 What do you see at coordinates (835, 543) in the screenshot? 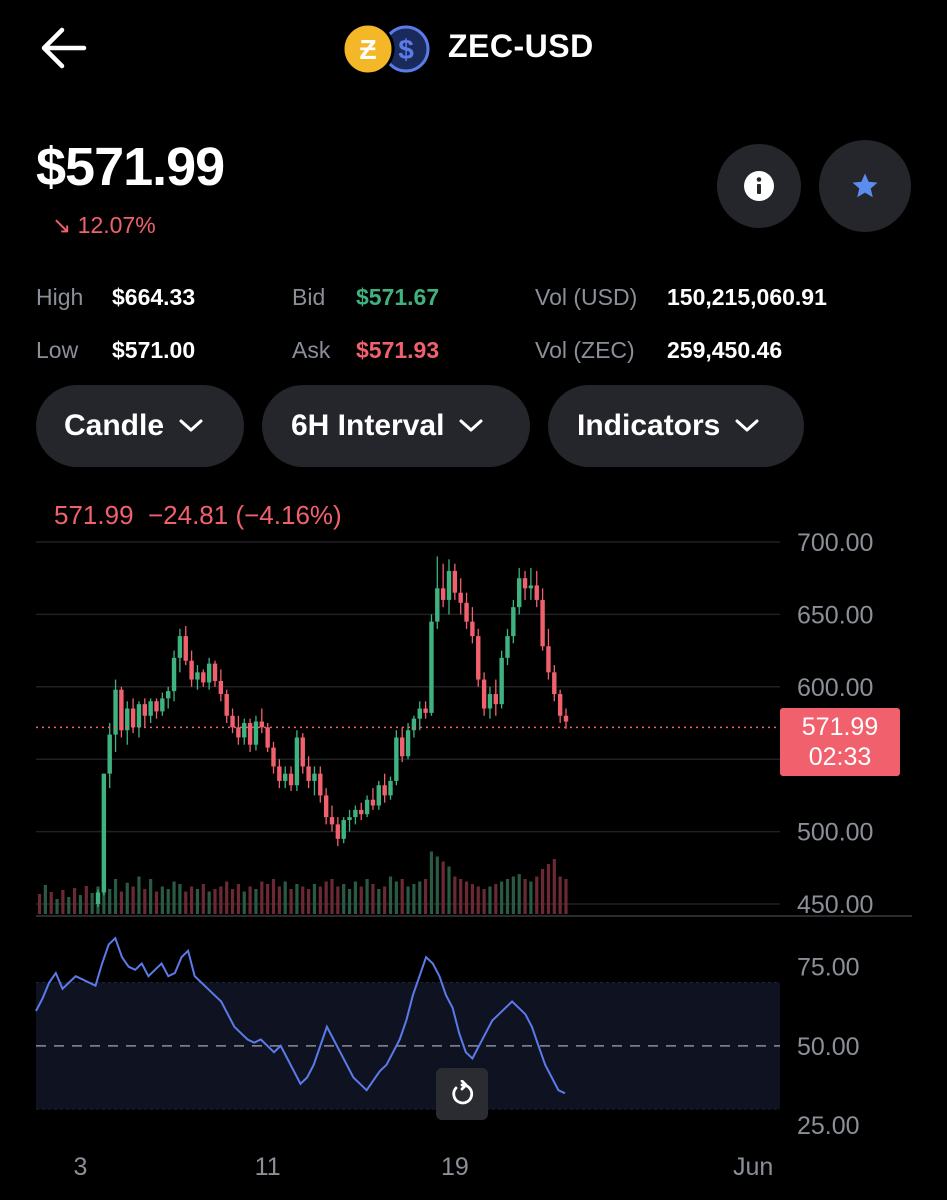
I see `price-axis-label: 700.00` at bounding box center [835, 543].